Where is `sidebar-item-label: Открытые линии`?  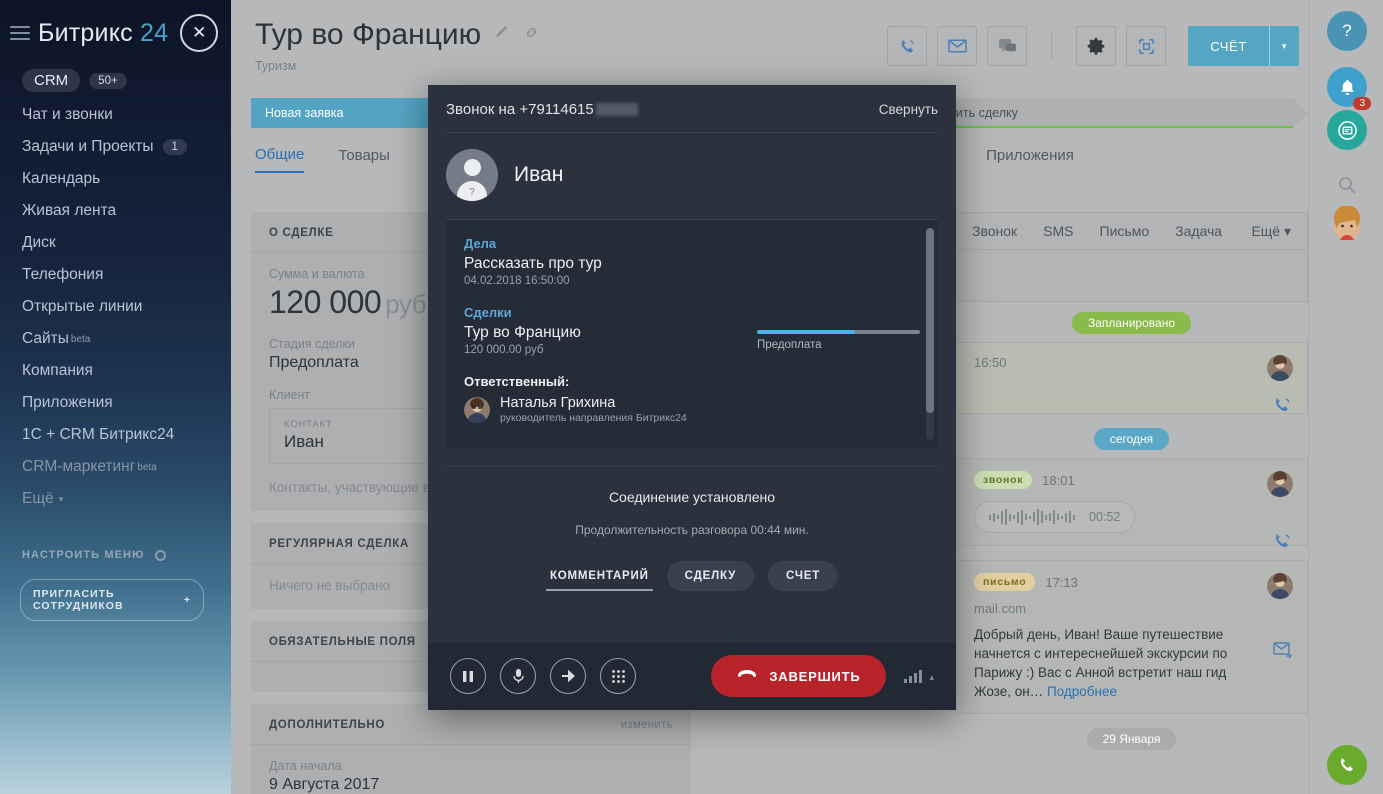
sidebar-item-label: Открытые линии is located at coordinates (82, 306).